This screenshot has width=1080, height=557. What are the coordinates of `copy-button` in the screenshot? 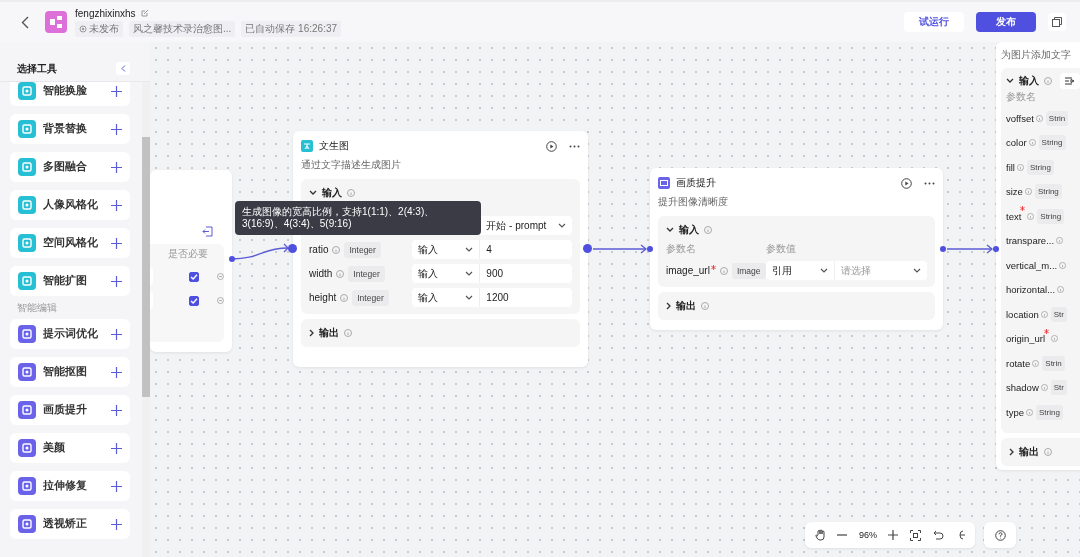 It's located at (1057, 22).